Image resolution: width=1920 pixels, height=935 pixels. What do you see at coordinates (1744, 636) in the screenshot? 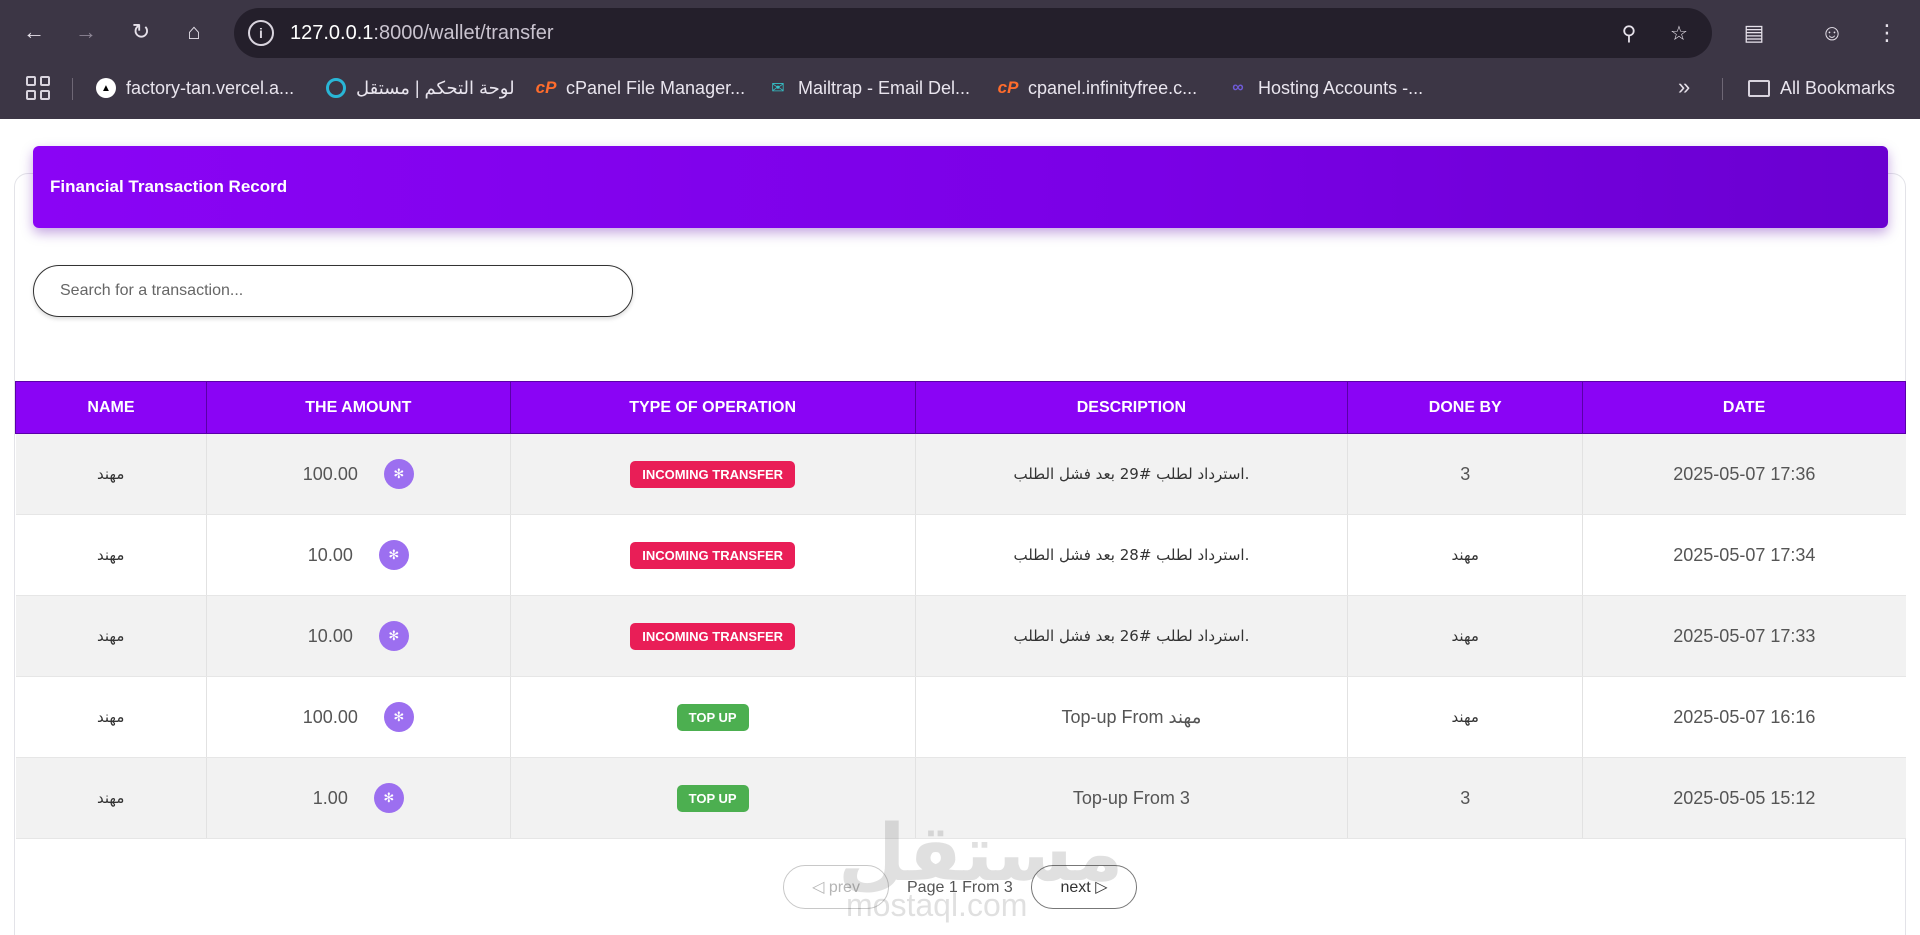
I see `cell-date: 2025-05-07 17:33` at bounding box center [1744, 636].